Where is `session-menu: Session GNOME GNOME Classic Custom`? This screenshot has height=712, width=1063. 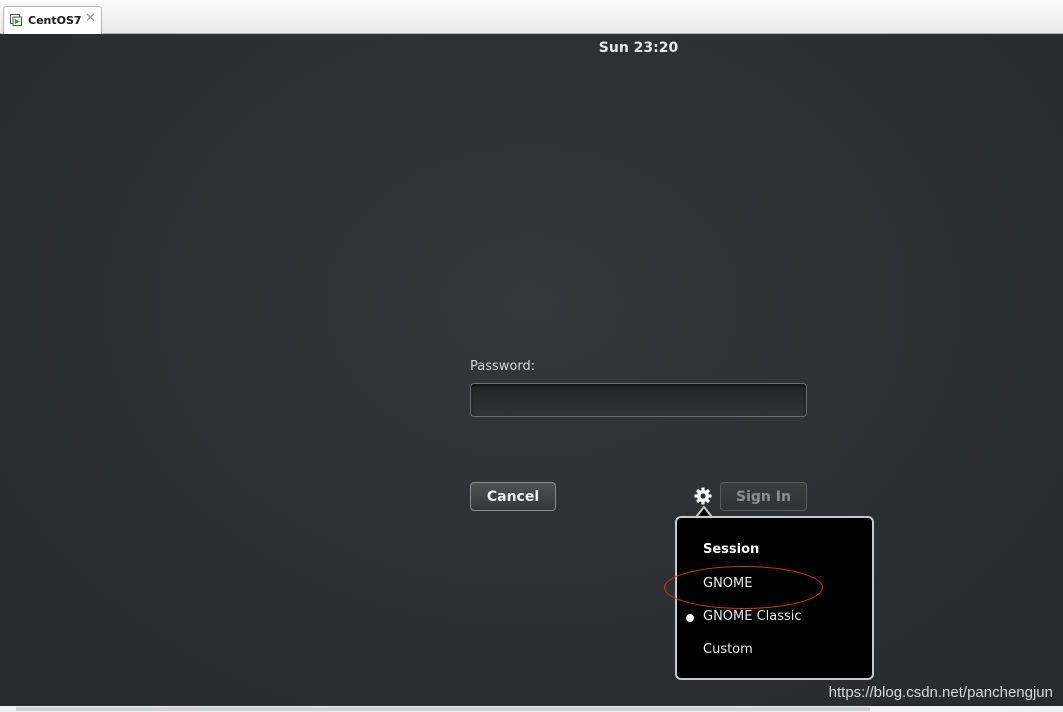
session-menu: Session GNOME GNOME Classic Custom is located at coordinates (774, 598).